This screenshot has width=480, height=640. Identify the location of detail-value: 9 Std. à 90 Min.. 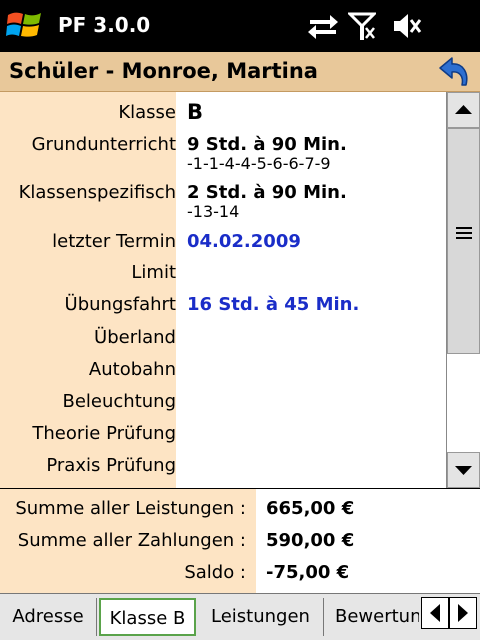
(267, 144).